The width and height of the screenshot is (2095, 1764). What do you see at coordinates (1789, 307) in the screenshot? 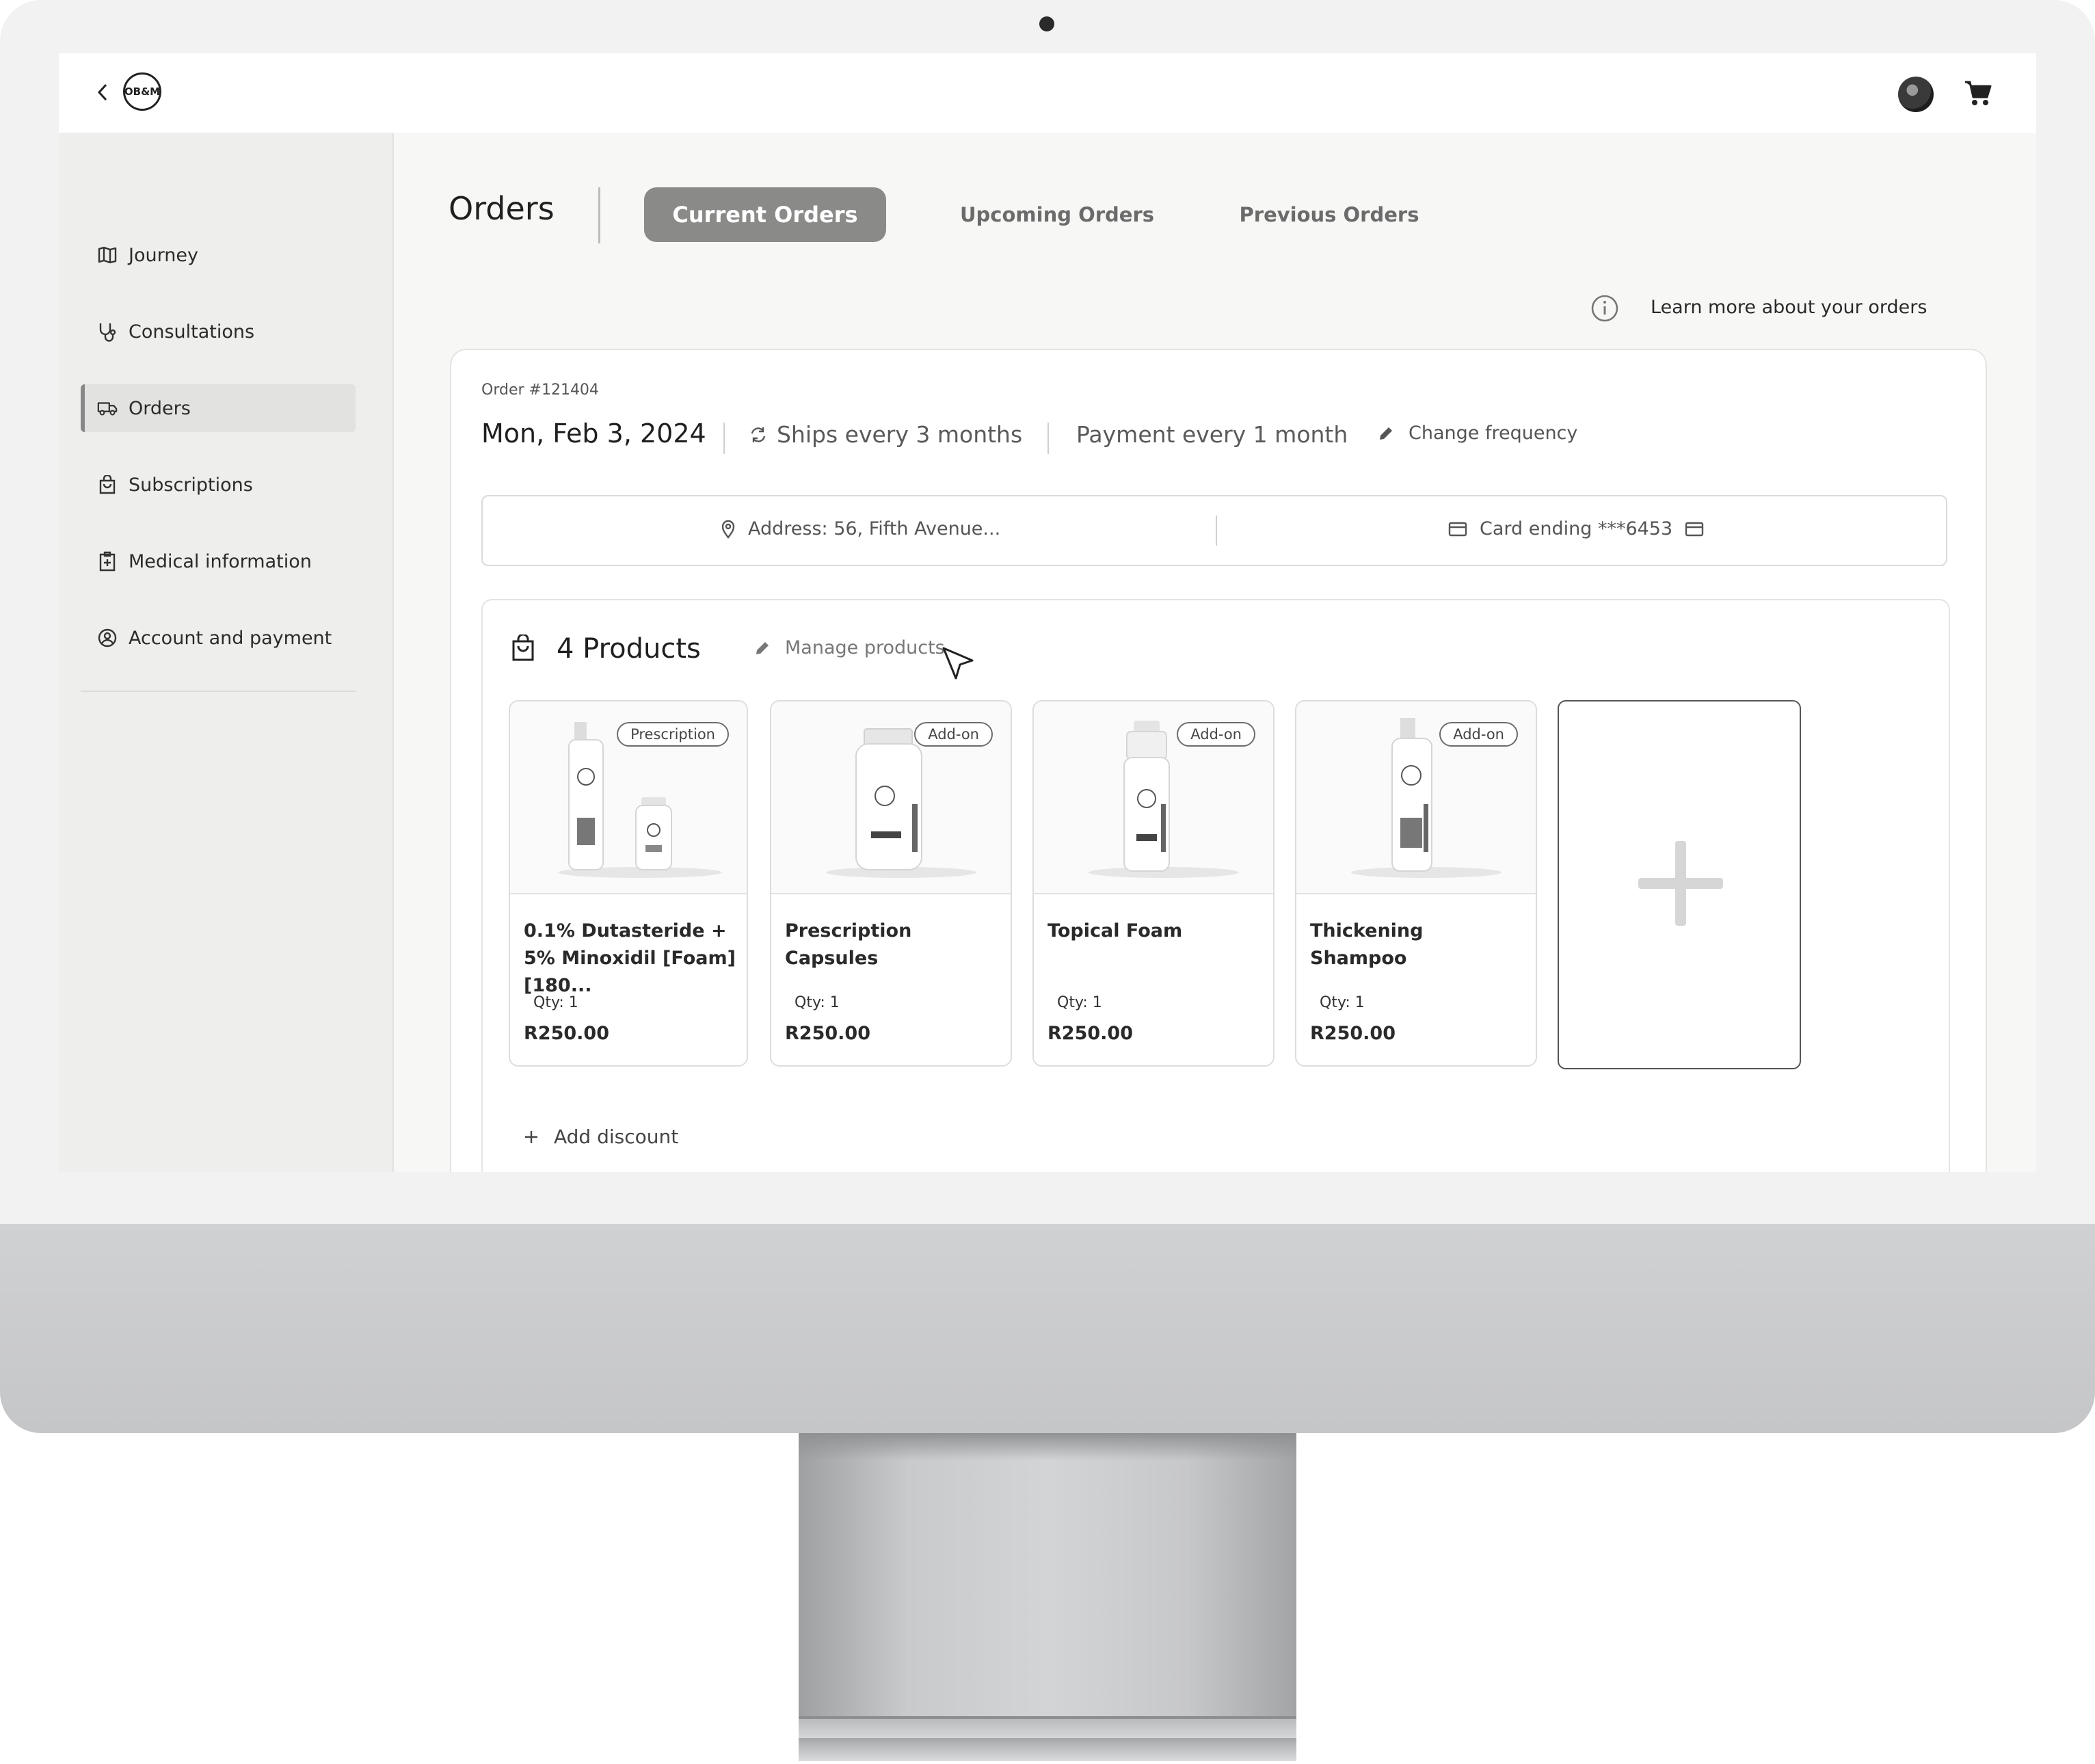
I see `learn-more-link: Learn more about your orders` at bounding box center [1789, 307].